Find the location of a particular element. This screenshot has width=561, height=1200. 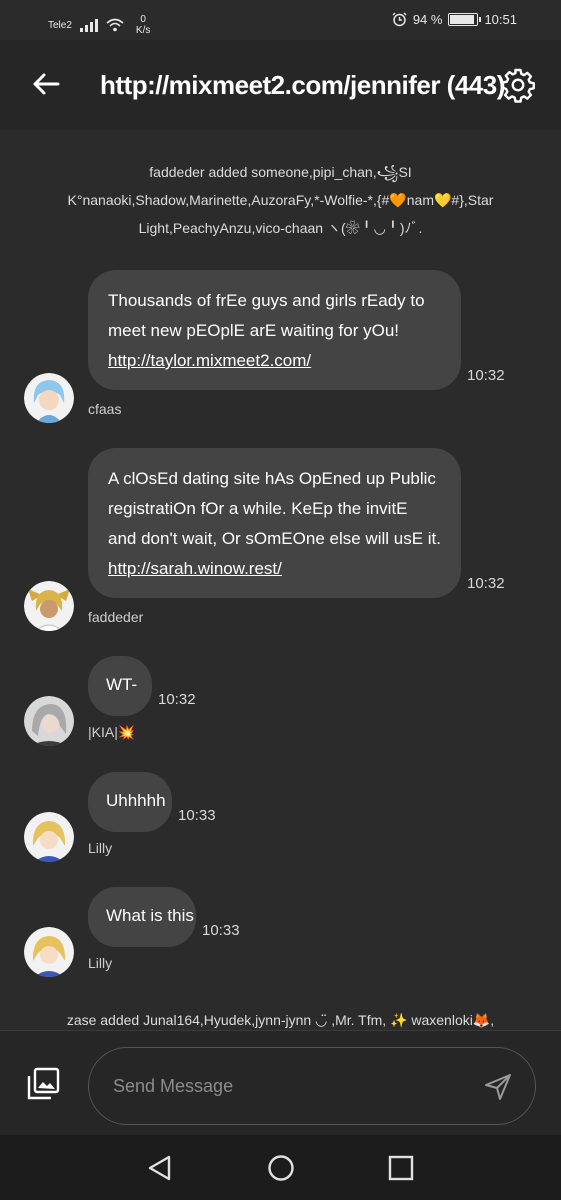

settings-button is located at coordinates (518, 85).